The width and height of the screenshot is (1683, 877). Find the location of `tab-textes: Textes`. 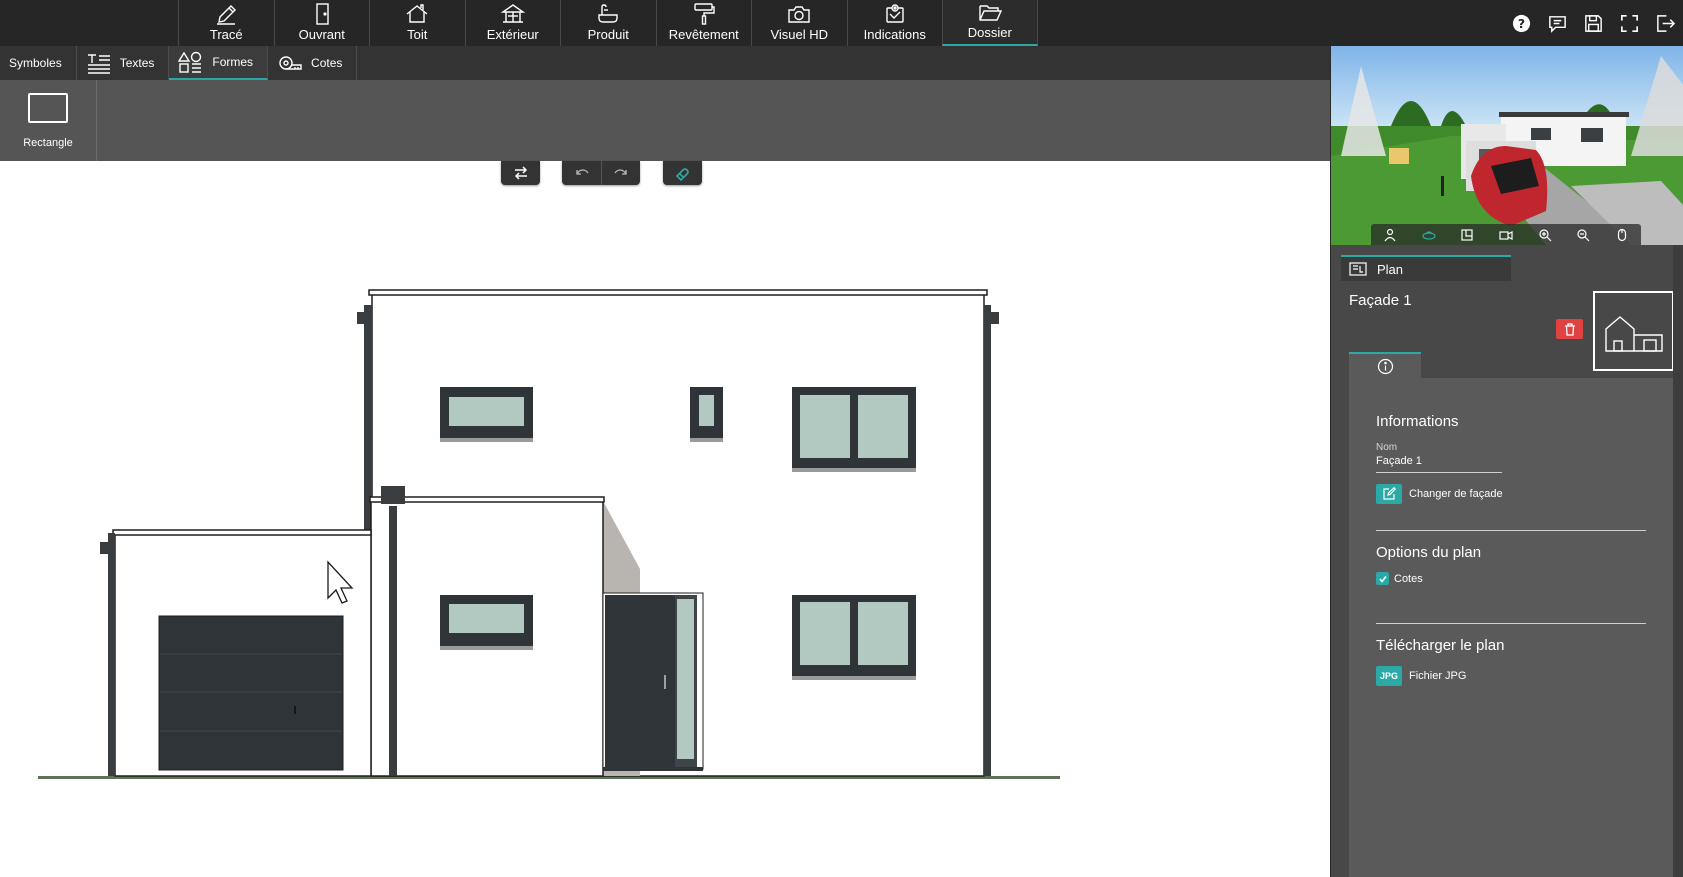

tab-textes: Textes is located at coordinates (123, 63).